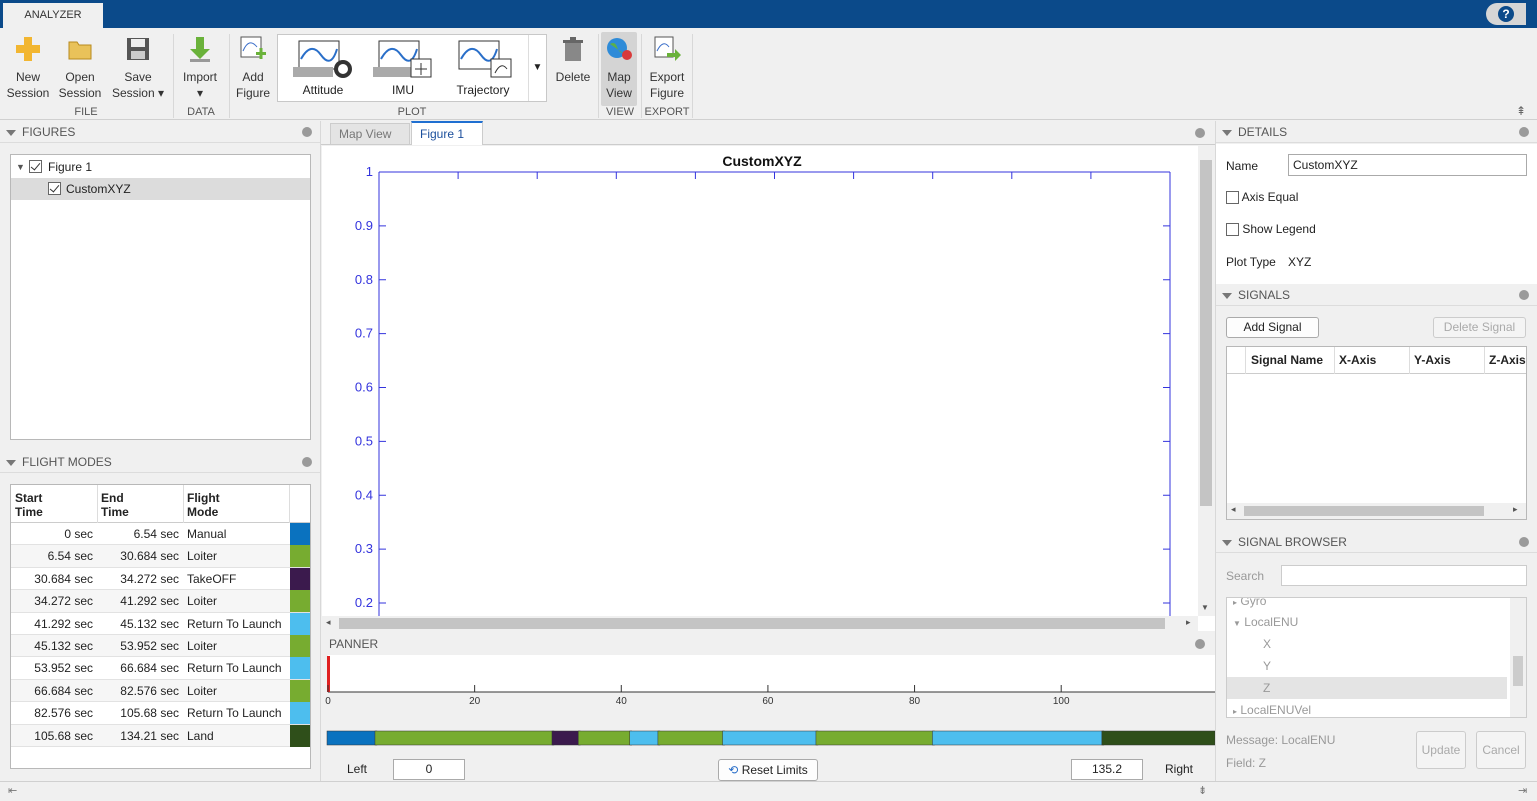 The image size is (1537, 801). Describe the element at coordinates (1179, 769) in the screenshot. I see `right-limit-label: Right` at that location.